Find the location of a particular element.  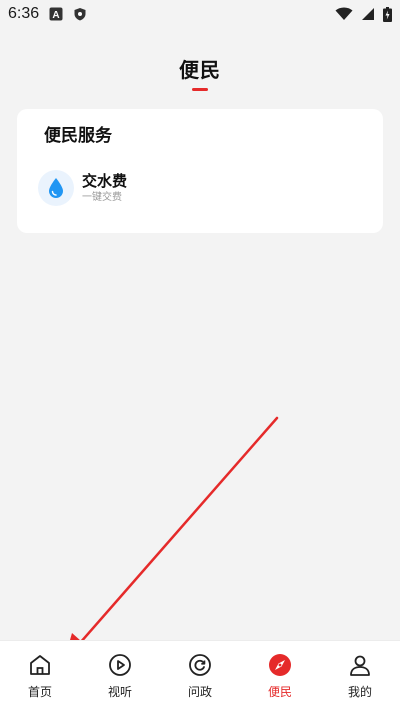

nav-item-audio-video: 视听 is located at coordinates (120, 672).